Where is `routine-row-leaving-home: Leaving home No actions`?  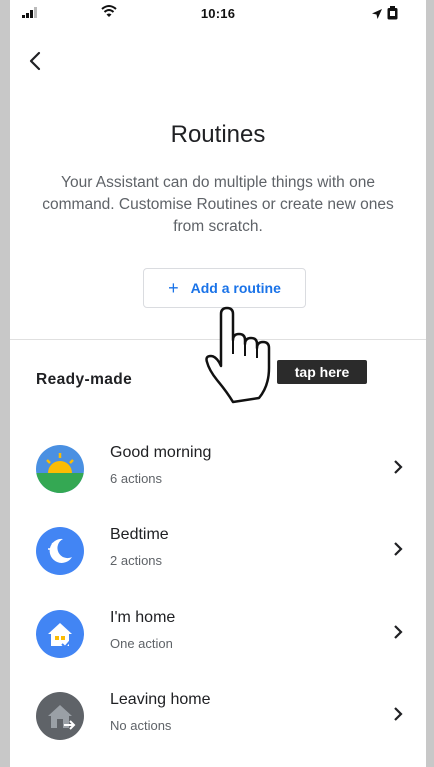
routine-row-leaving-home: Leaving home No actions is located at coordinates (218, 718).